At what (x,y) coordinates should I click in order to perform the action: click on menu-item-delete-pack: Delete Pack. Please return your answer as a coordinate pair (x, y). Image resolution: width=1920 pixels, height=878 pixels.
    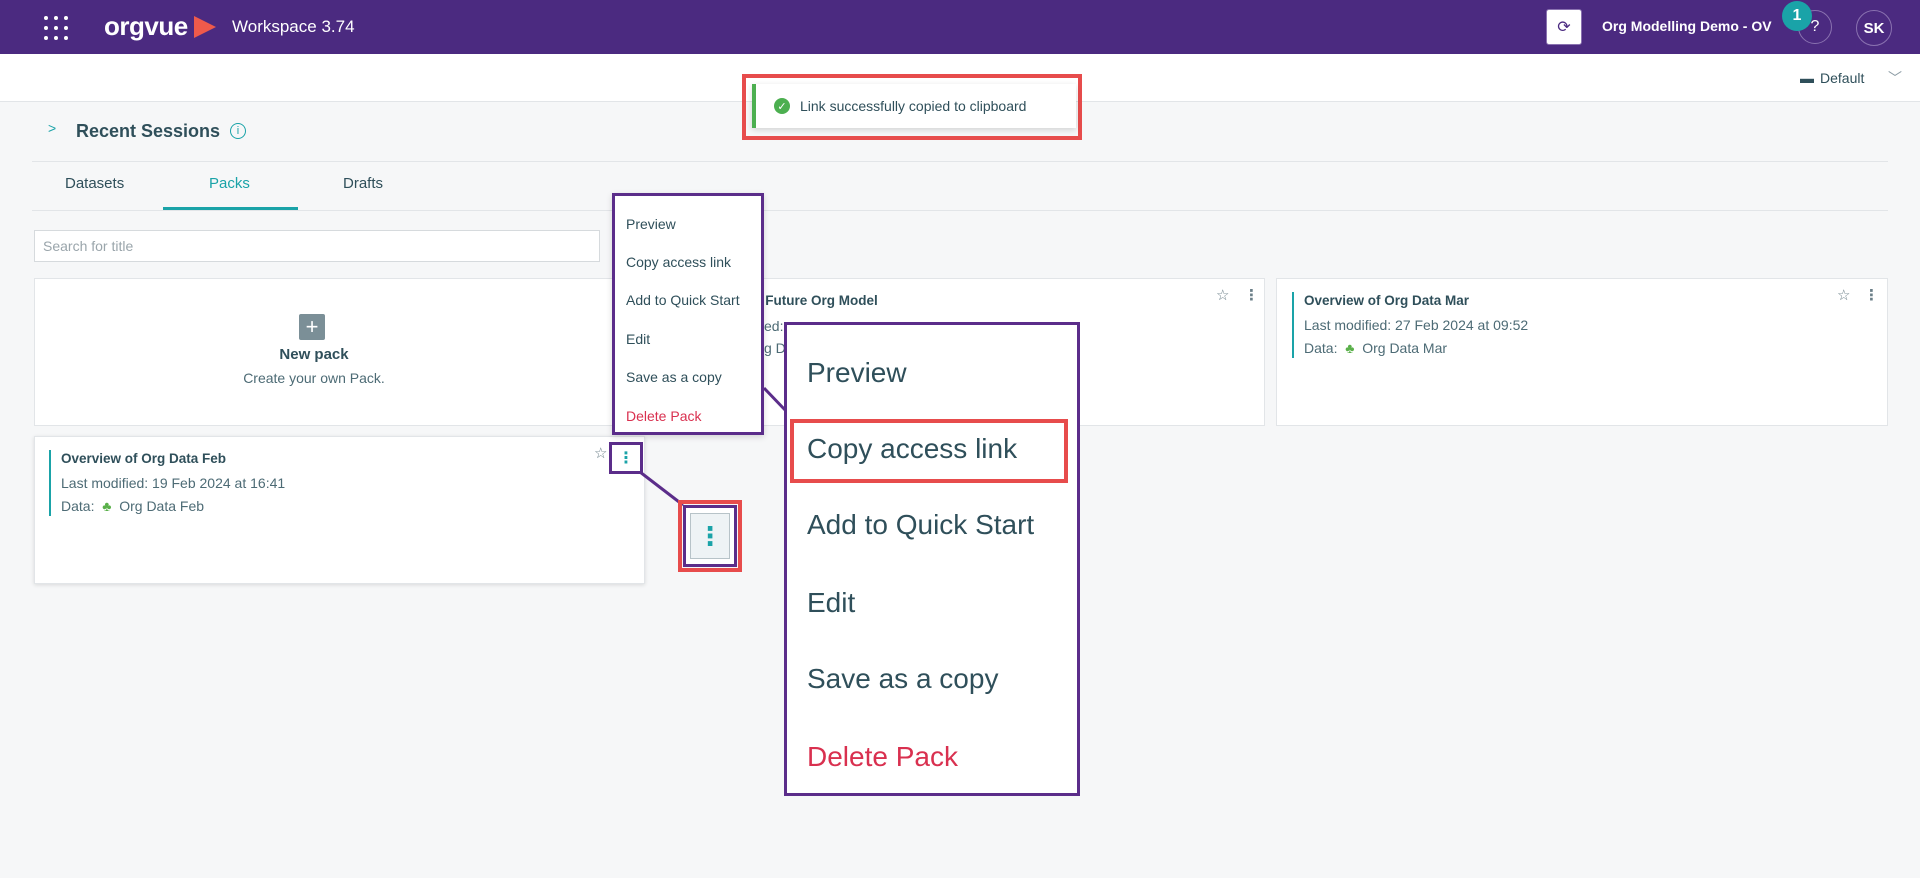
    Looking at the image, I should click on (663, 416).